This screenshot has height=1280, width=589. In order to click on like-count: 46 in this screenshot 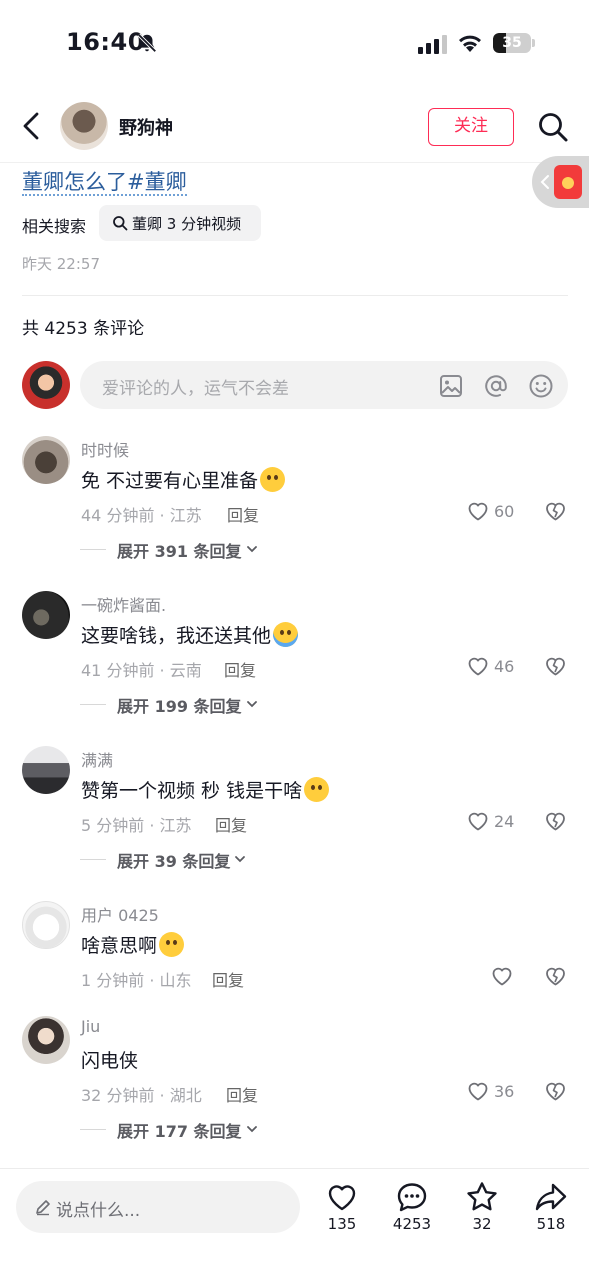, I will do `click(504, 666)`.